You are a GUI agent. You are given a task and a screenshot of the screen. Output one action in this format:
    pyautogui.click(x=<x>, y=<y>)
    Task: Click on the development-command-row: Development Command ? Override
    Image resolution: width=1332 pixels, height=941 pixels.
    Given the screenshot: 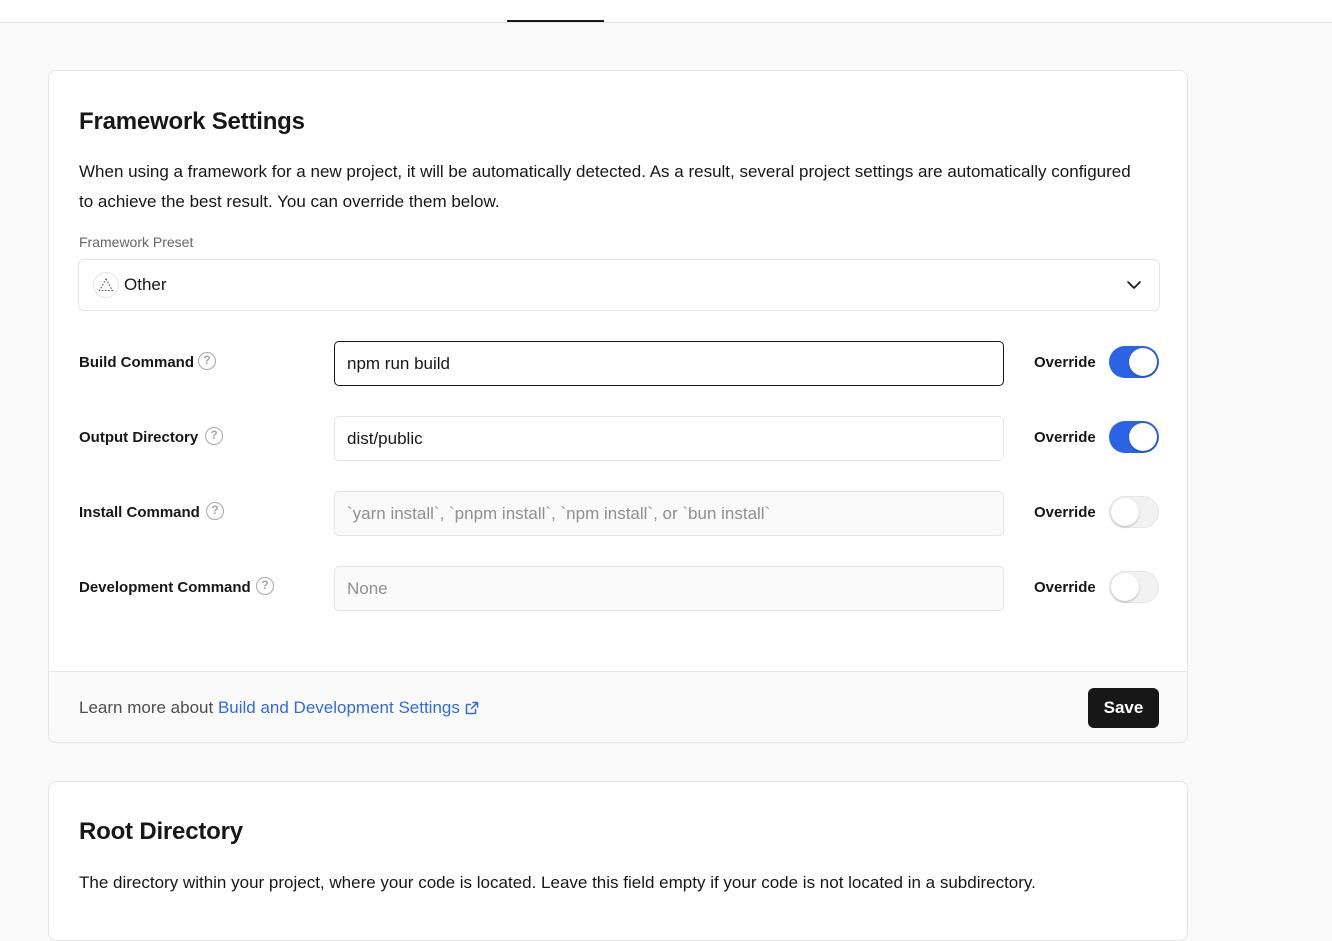 What is the action you would take?
    pyautogui.click(x=618, y=589)
    